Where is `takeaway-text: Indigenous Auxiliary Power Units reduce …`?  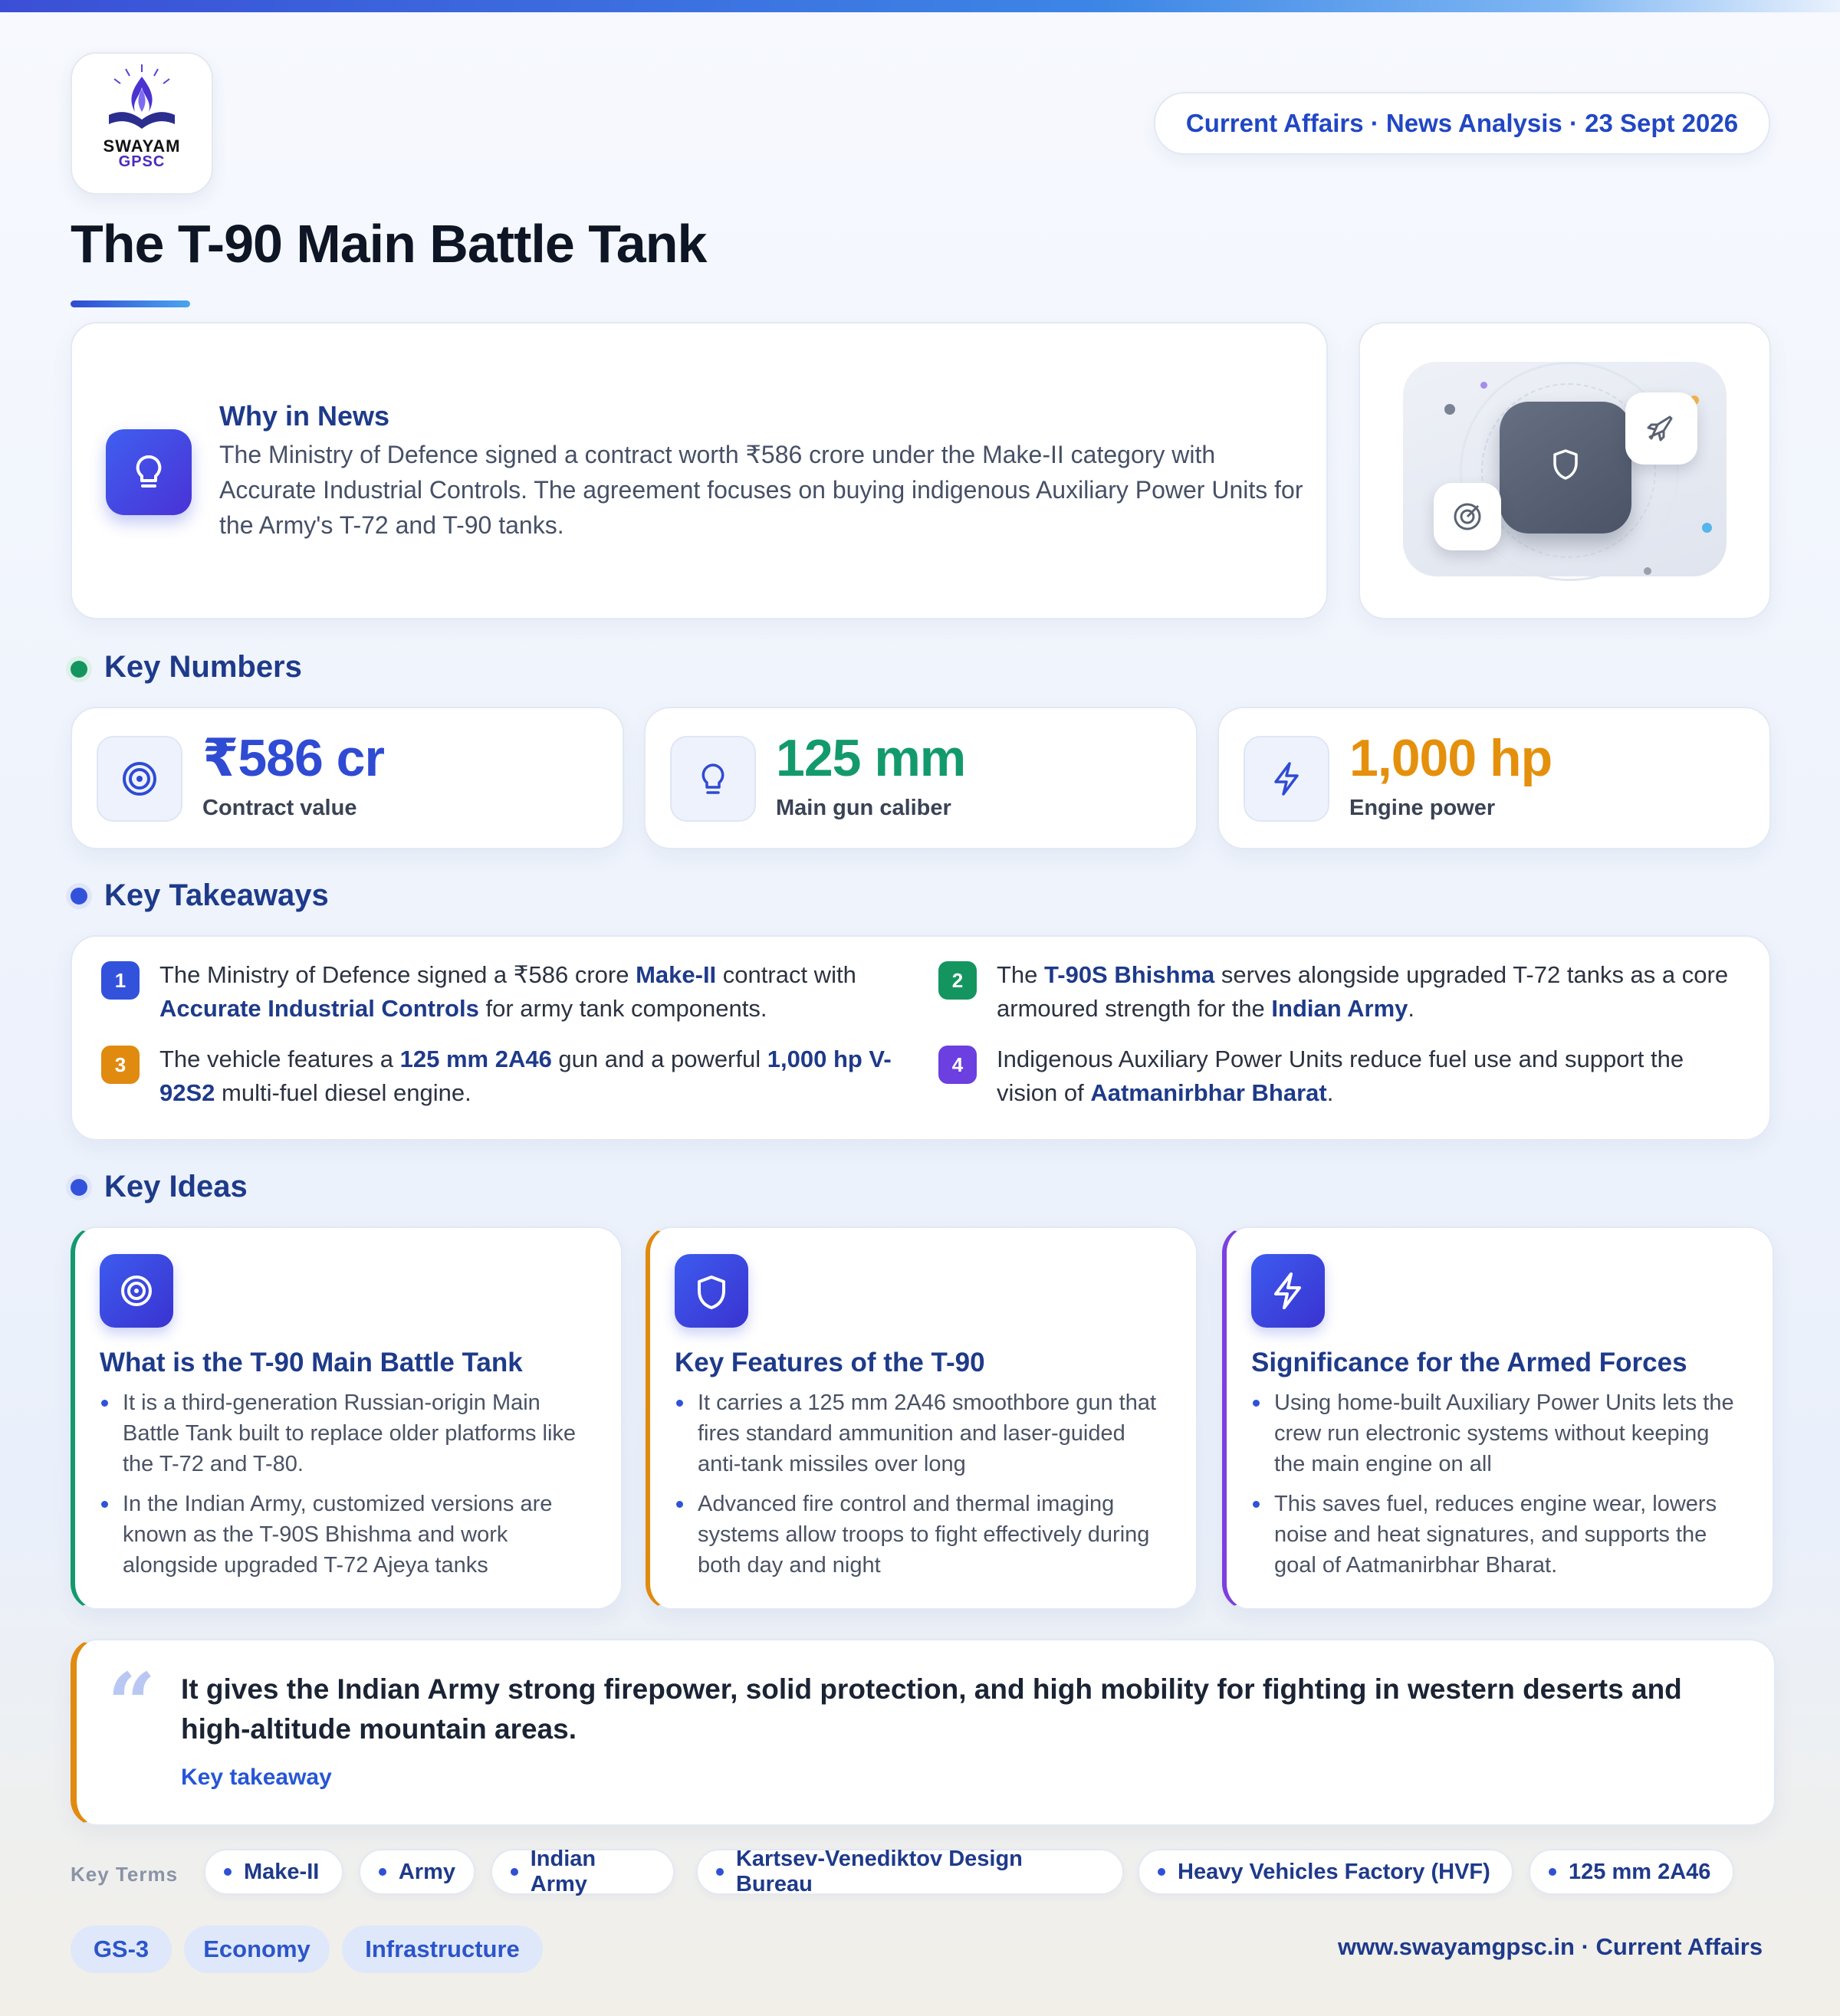
takeaway-text: Indigenous Auxiliary Power Units reduce … is located at coordinates (1365, 1076).